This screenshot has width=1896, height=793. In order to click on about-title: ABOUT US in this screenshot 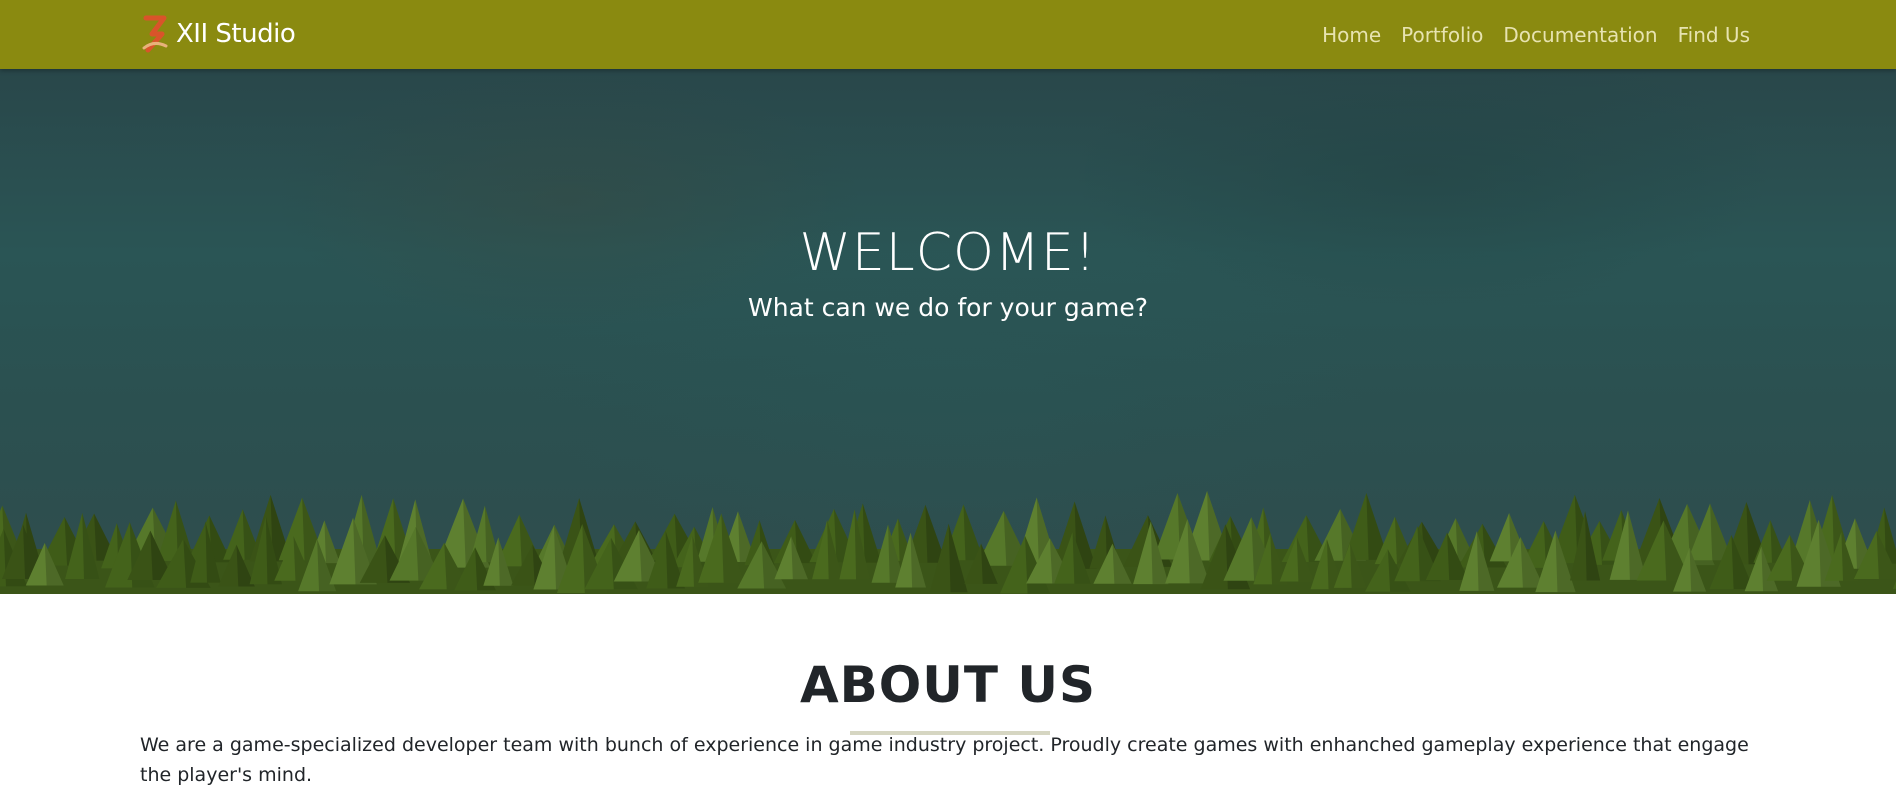, I will do `click(948, 685)`.